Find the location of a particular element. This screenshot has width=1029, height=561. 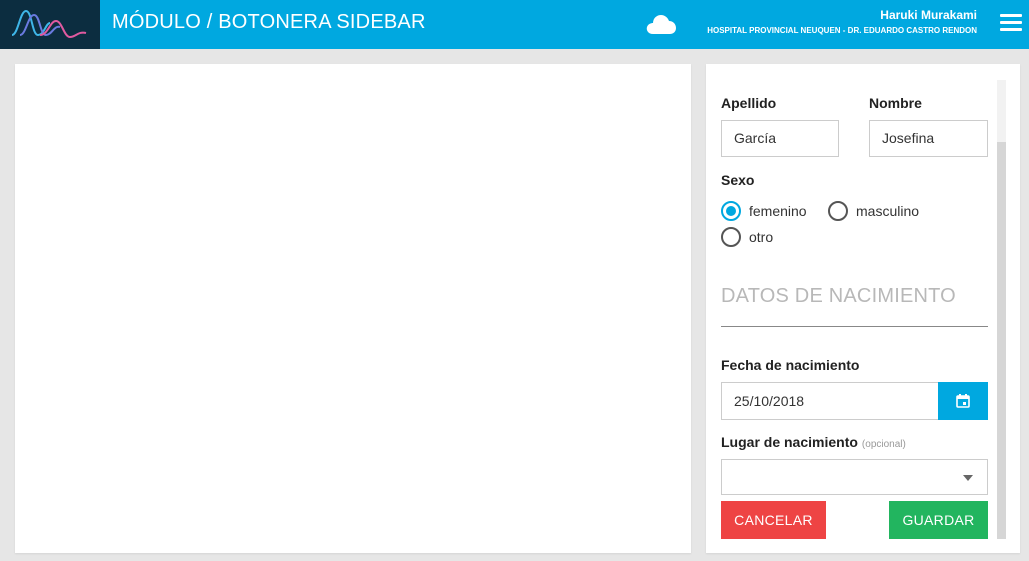

sexo-label: Sexo is located at coordinates (738, 180).